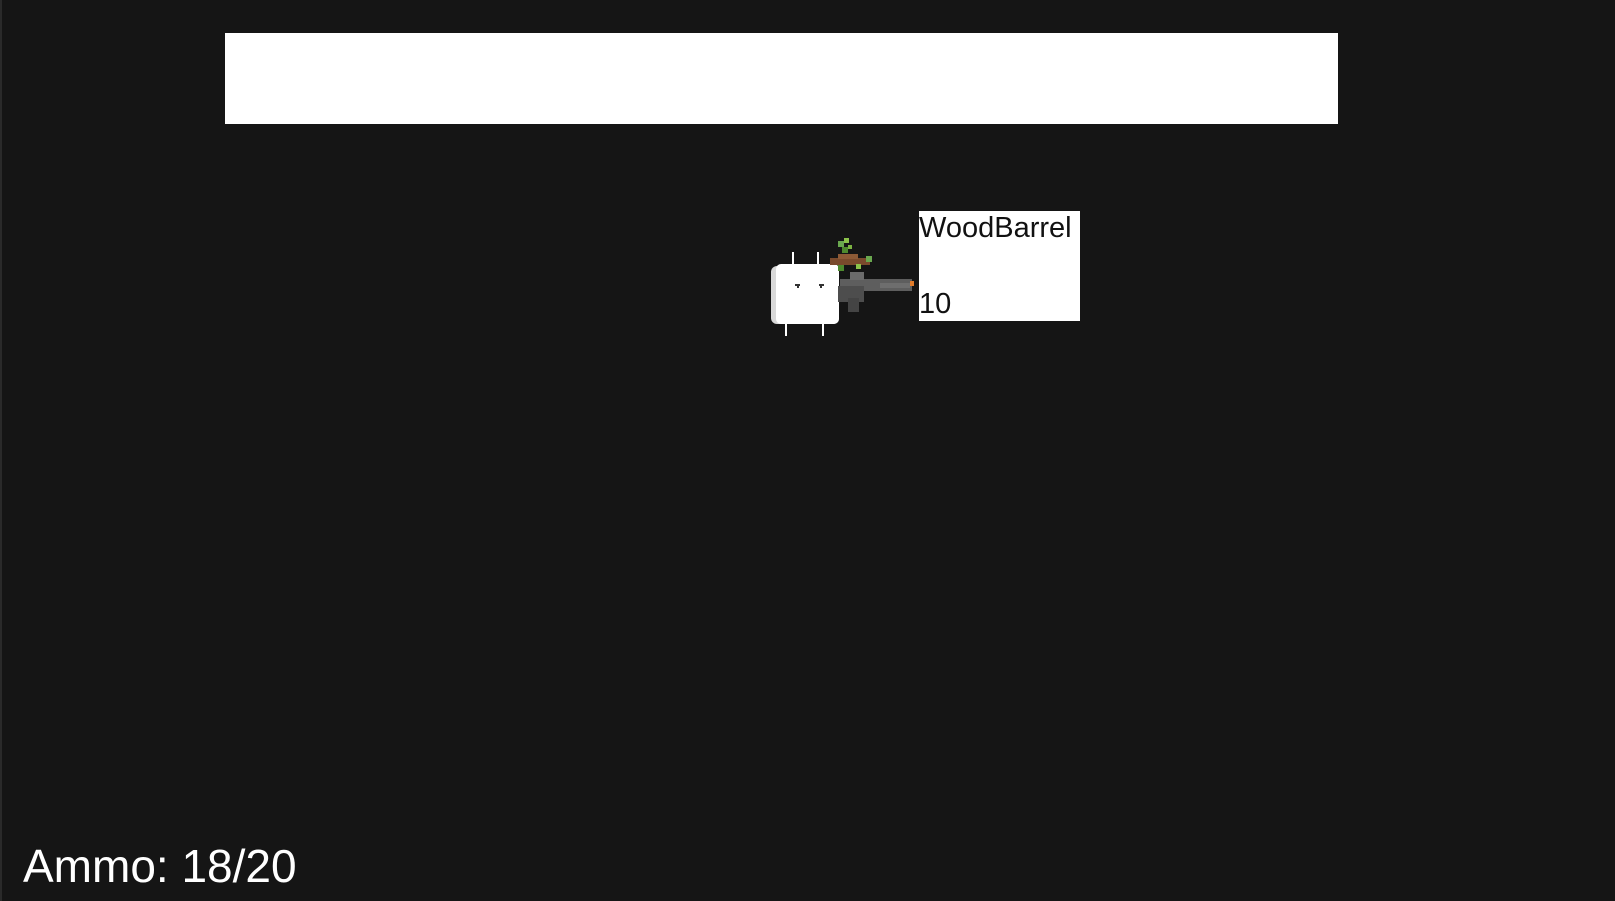 This screenshot has height=901, width=1615. What do you see at coordinates (935, 304) in the screenshot?
I see `item-value: 10` at bounding box center [935, 304].